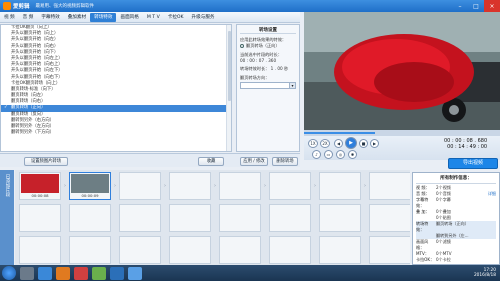 Image resolution: width=500 pixels, height=281 pixels. I want to click on title-bar: 爱剪辑 最易用、强大的视频剪辑软件 – □ ×, so click(250, 6).